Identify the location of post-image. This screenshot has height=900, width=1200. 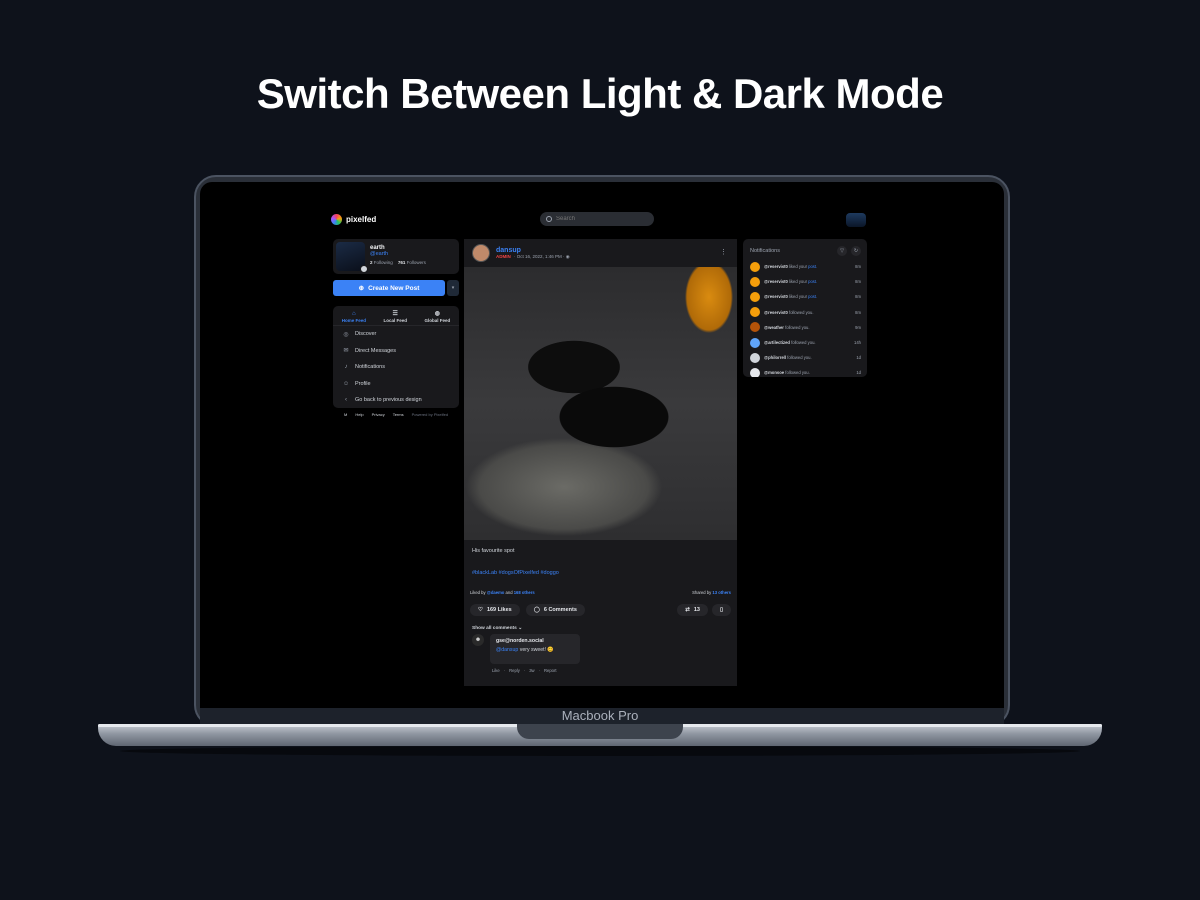
(600, 403).